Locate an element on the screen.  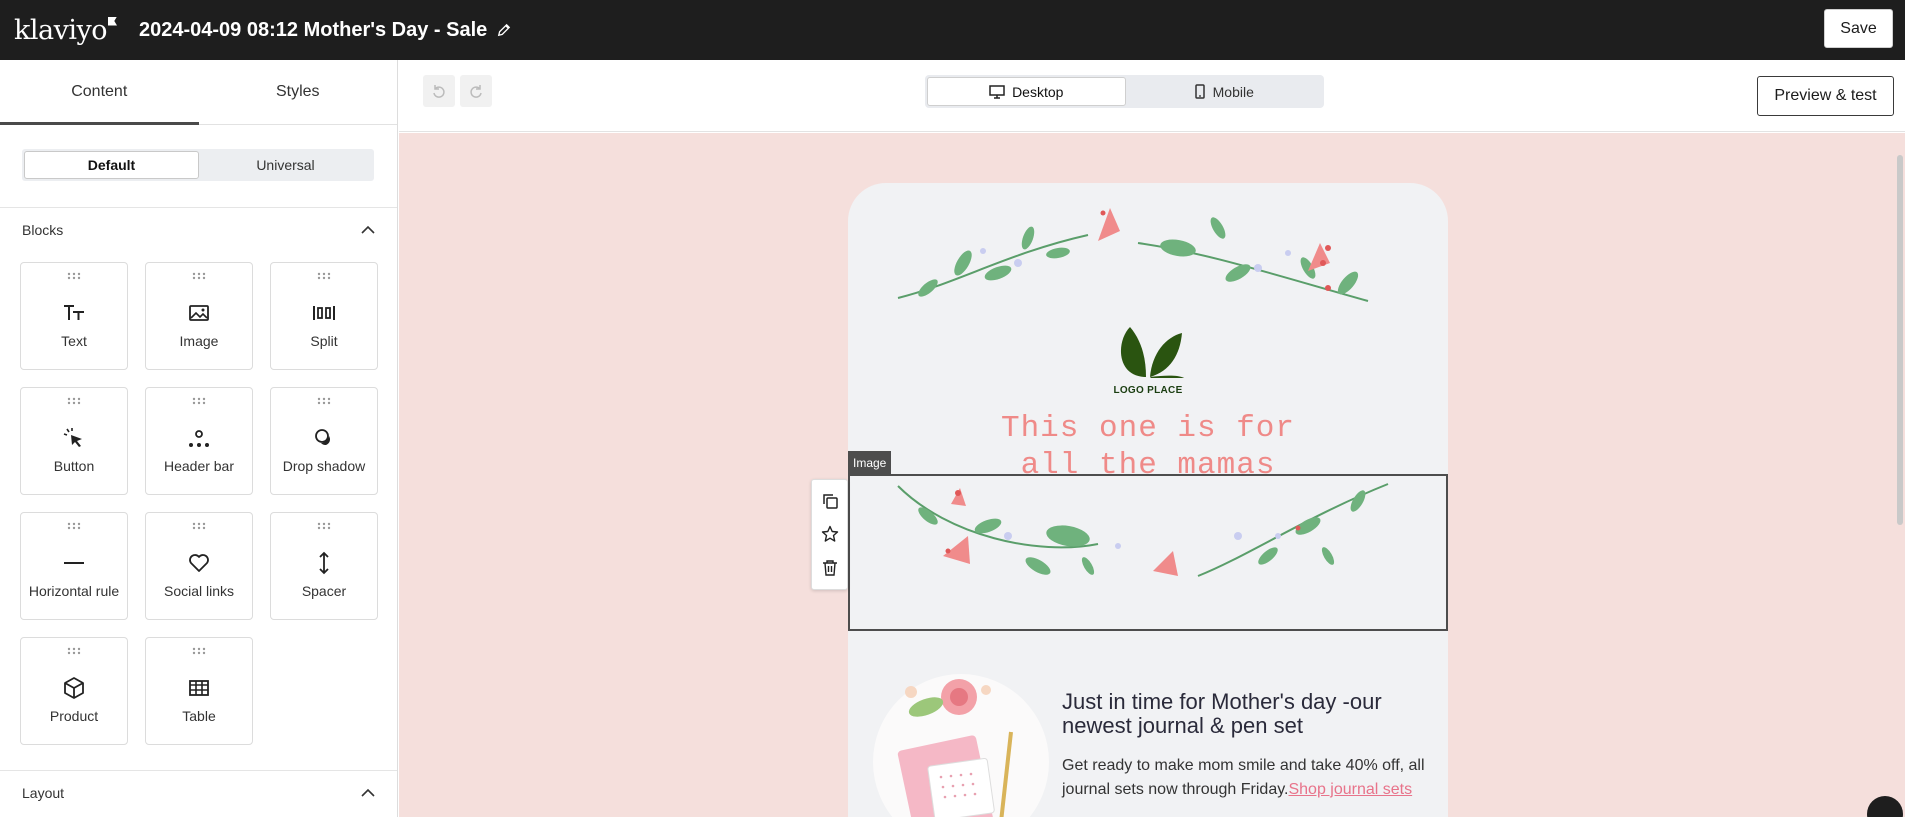
block-drop-shadow: Drop shadow is located at coordinates (324, 441).